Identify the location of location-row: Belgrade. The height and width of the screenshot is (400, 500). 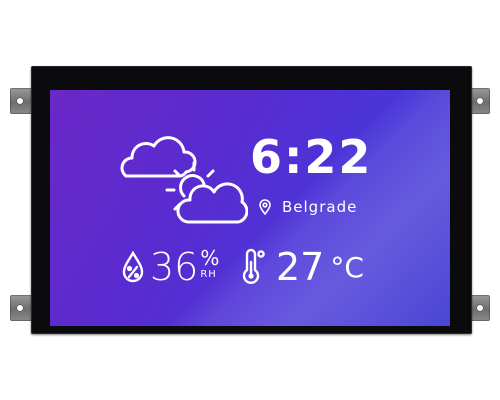
(307, 207).